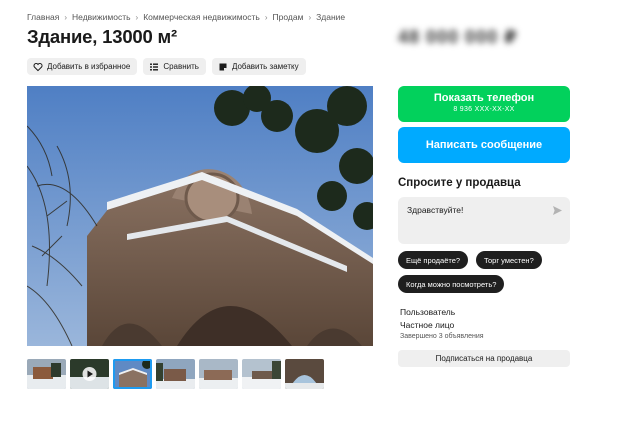  I want to click on masked-phone-number: 8 936 XXX-XX-XX, so click(484, 109).